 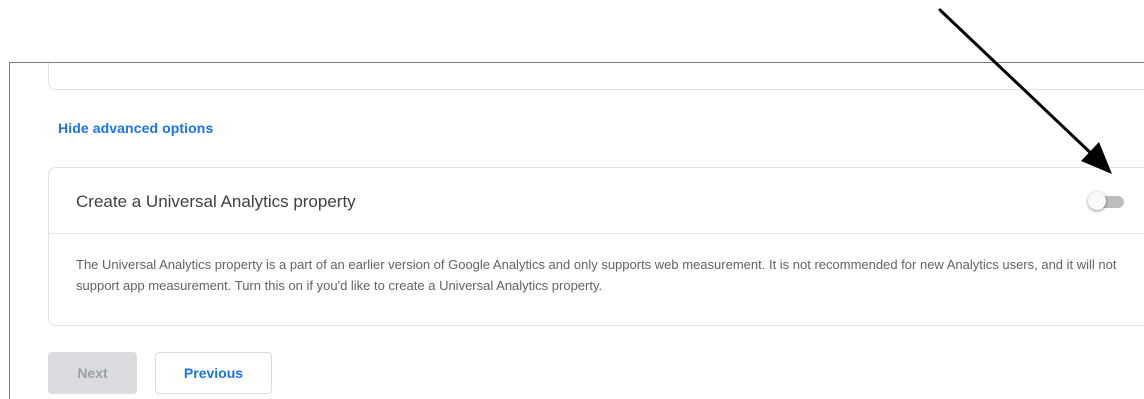 What do you see at coordinates (596, 76) in the screenshot?
I see `previous-card-section` at bounding box center [596, 76].